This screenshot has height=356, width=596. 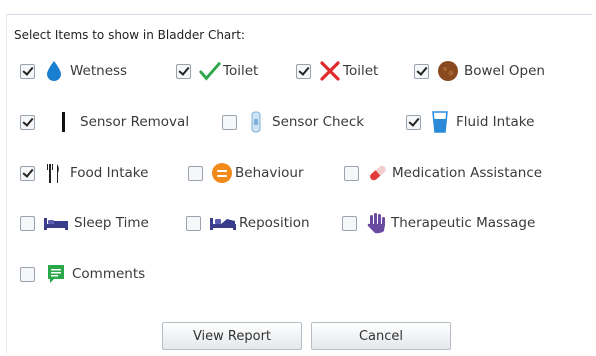 I want to click on option-label: Bowel Open, so click(x=504, y=71).